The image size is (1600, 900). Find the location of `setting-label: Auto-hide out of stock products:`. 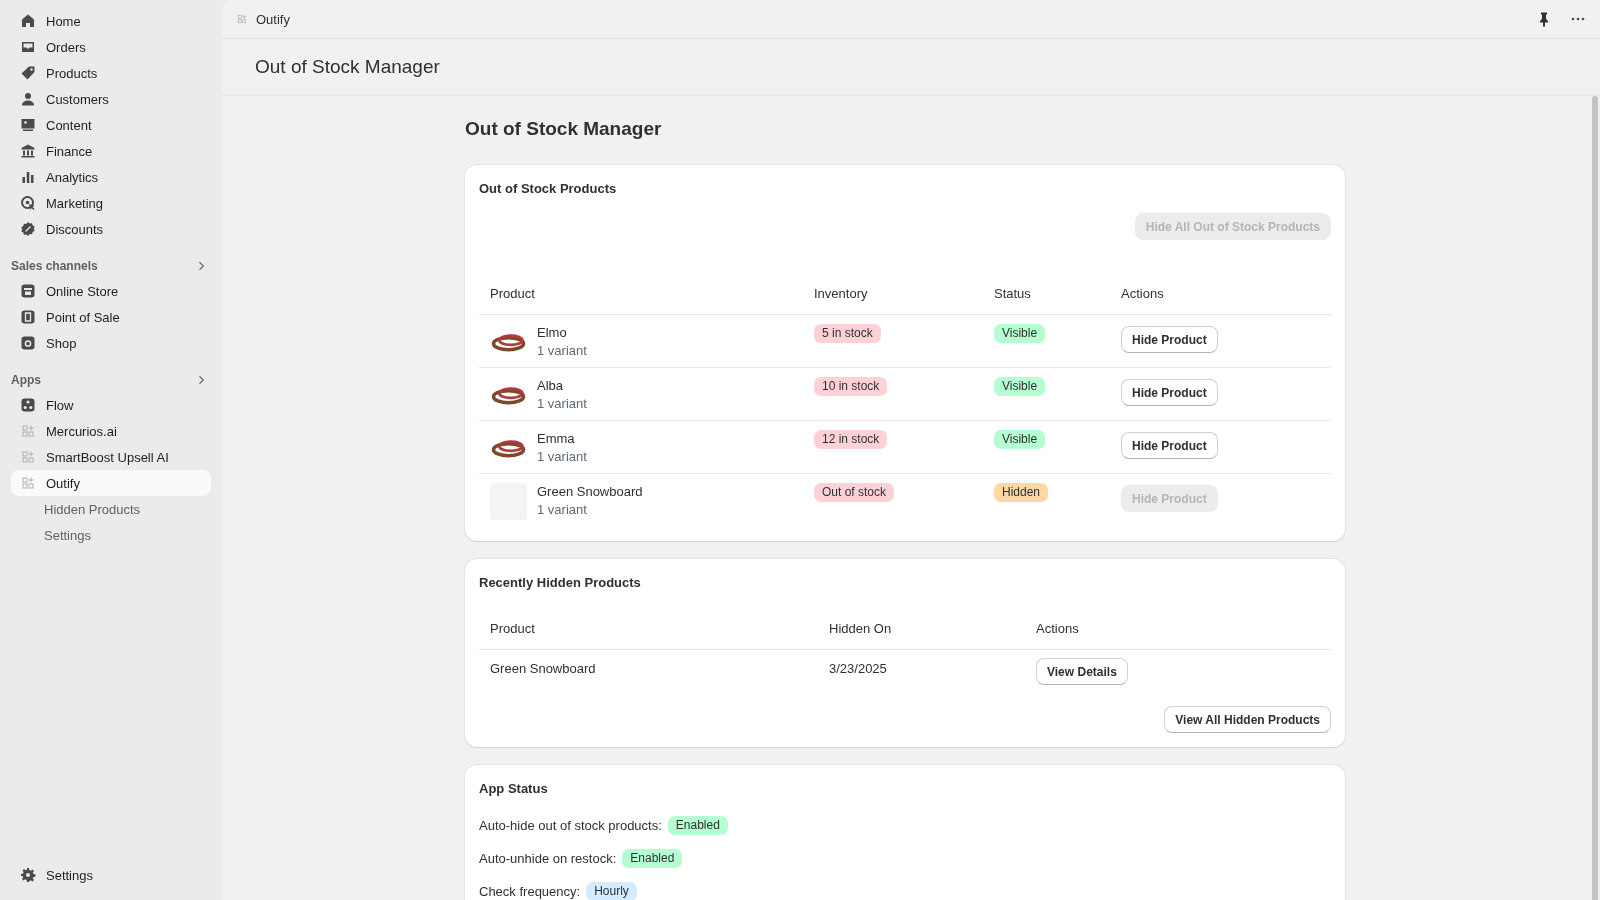

setting-label: Auto-hide out of stock products: is located at coordinates (570, 825).